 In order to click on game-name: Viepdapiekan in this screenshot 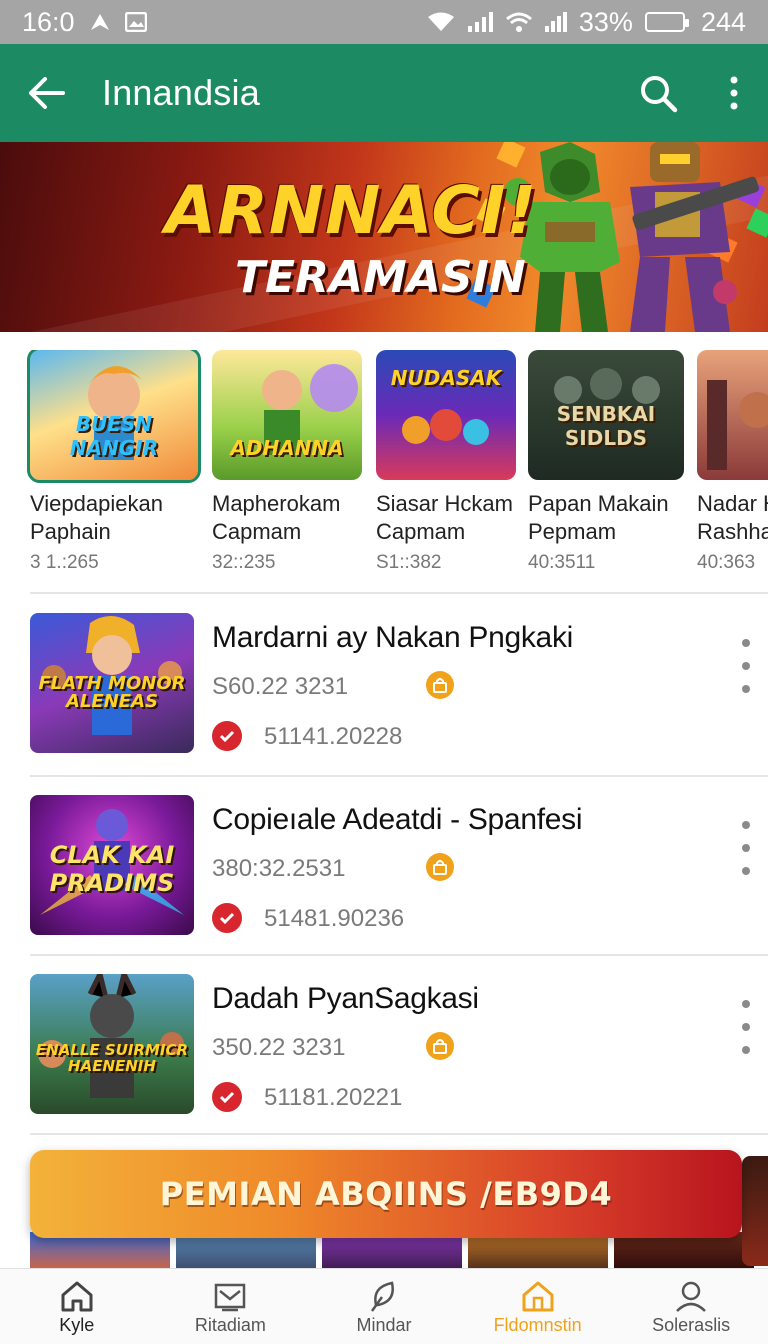, I will do `click(96, 503)`.